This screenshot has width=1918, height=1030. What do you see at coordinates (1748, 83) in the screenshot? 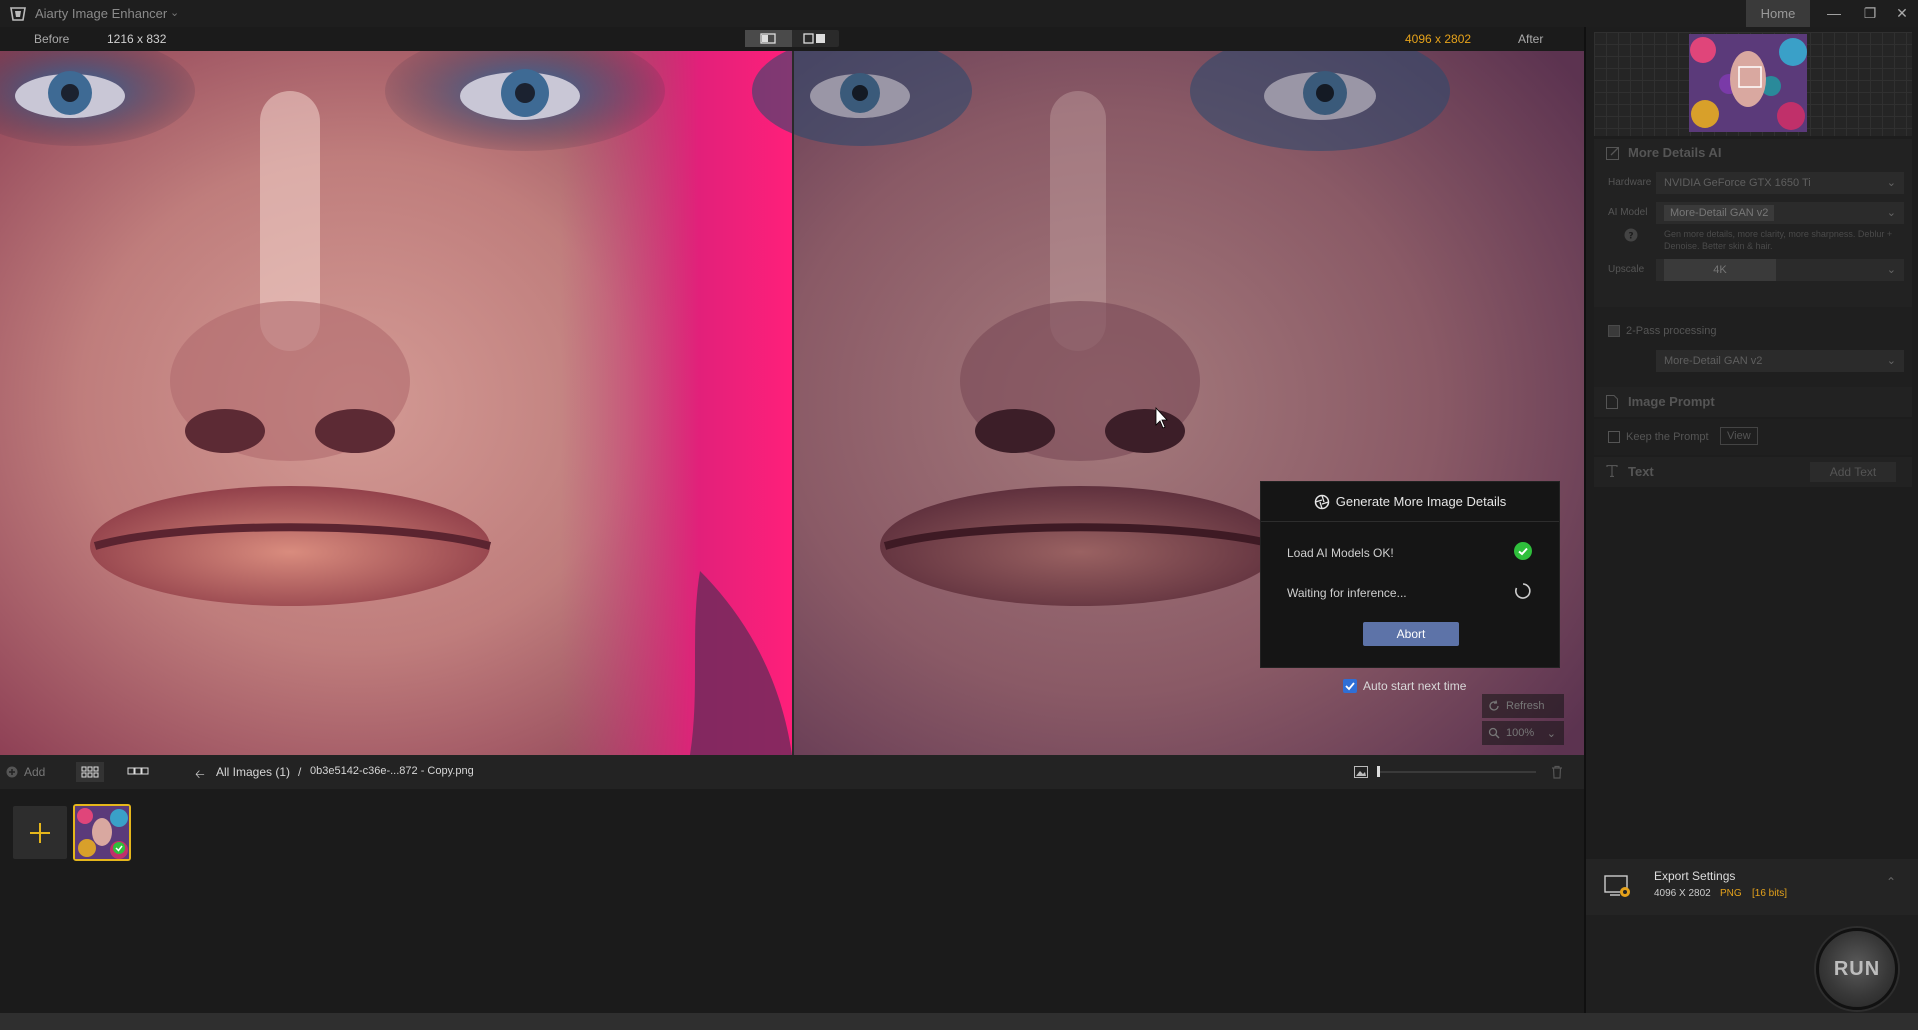
I see `navigator-image` at bounding box center [1748, 83].